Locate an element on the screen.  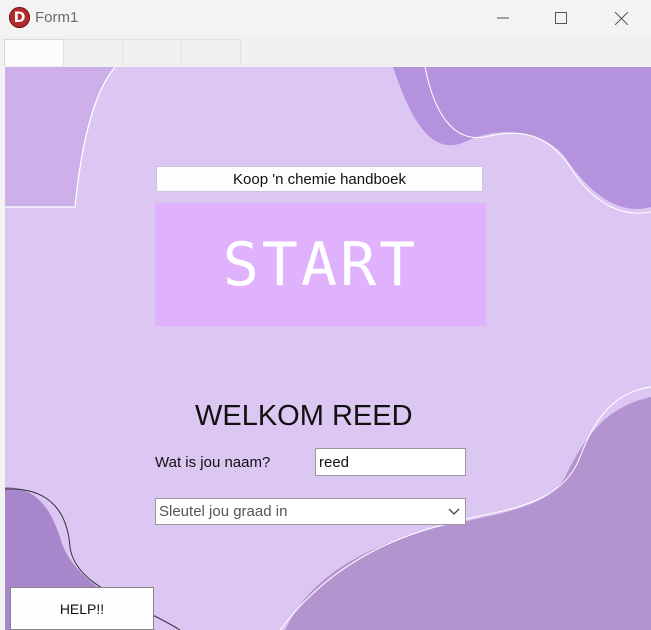
grade-select-value: Sleutel jou graad in is located at coordinates (223, 511).